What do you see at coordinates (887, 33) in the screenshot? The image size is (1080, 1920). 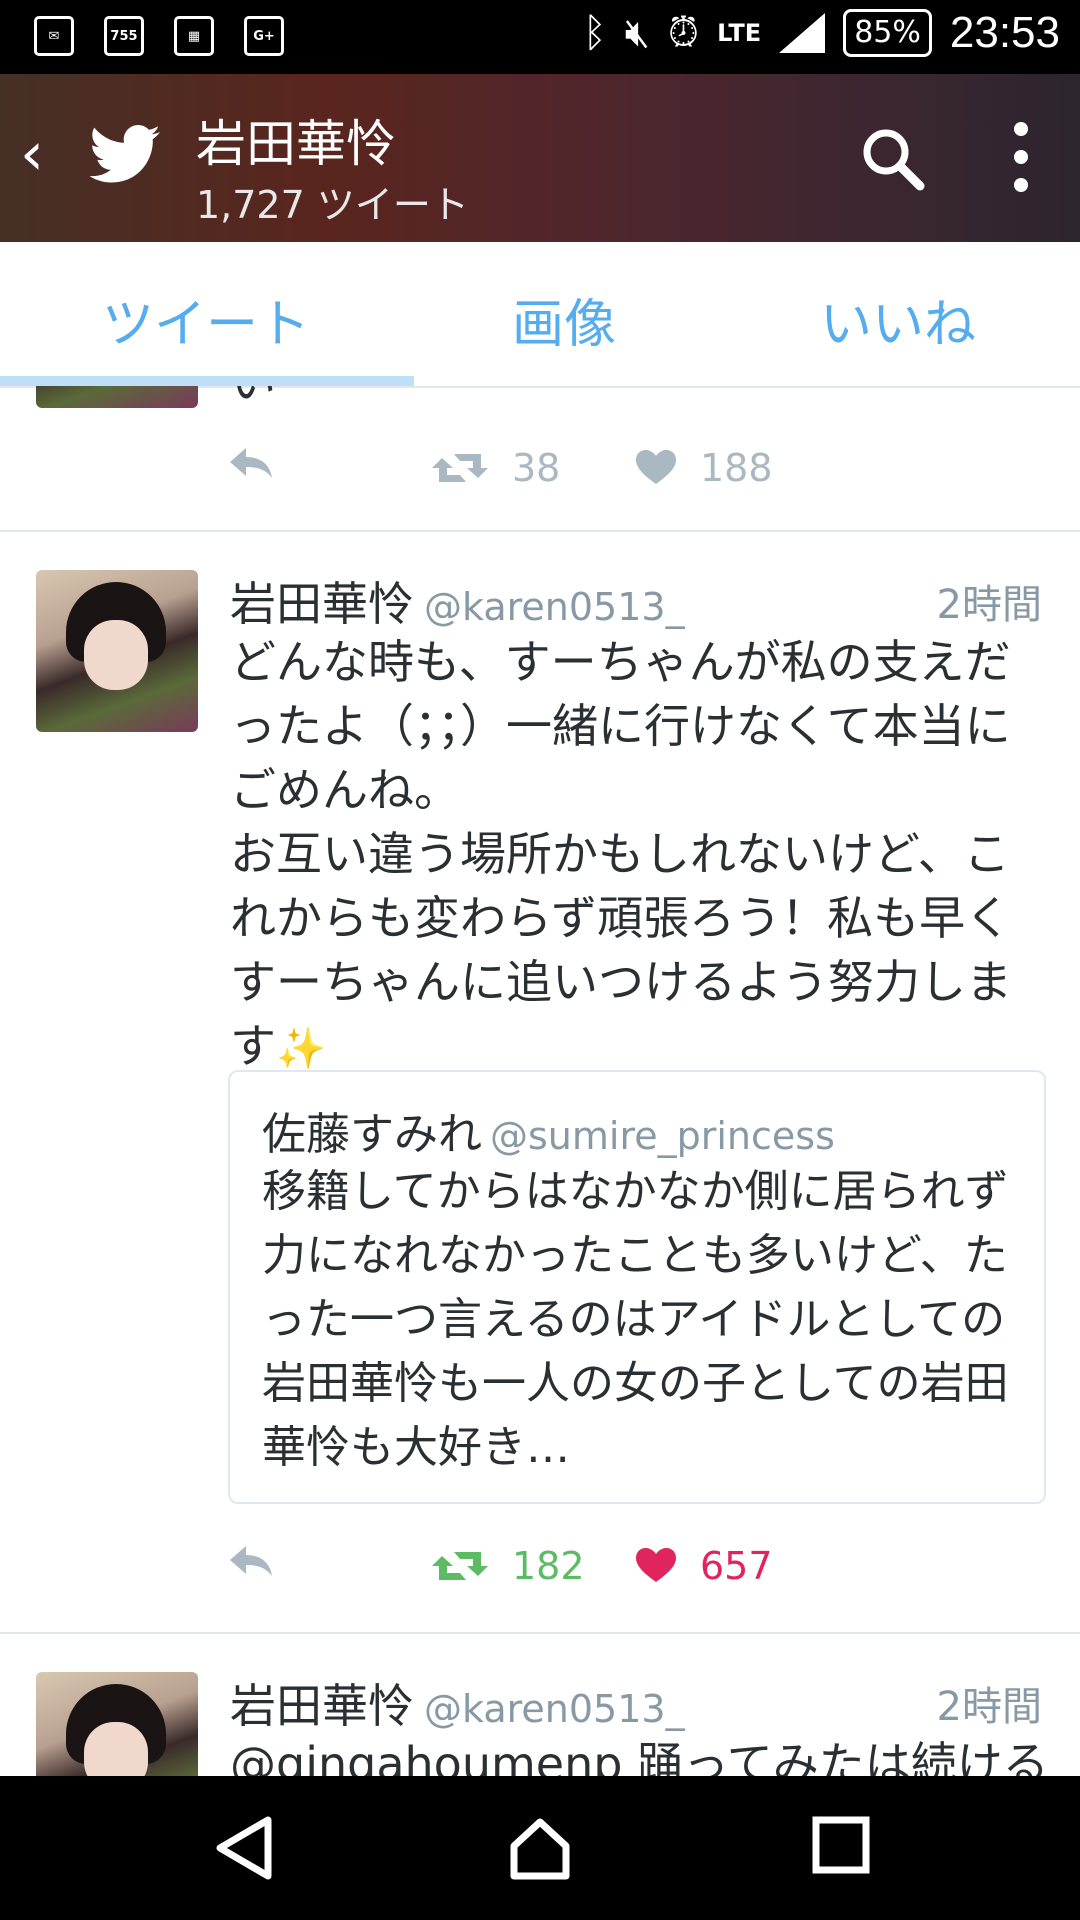 I see `battery-indicator: 85%` at bounding box center [887, 33].